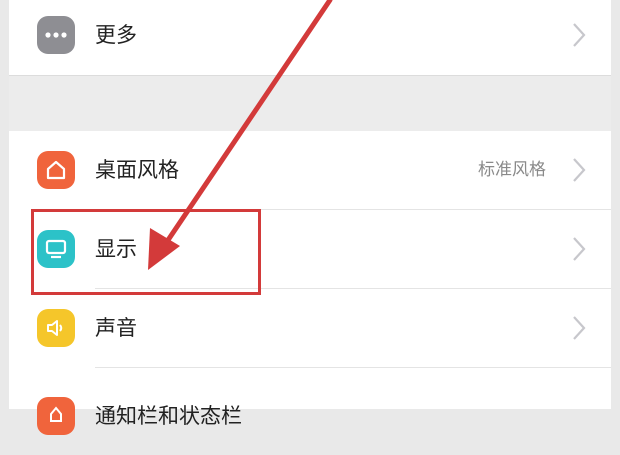  I want to click on speaker-icon, so click(56, 328).